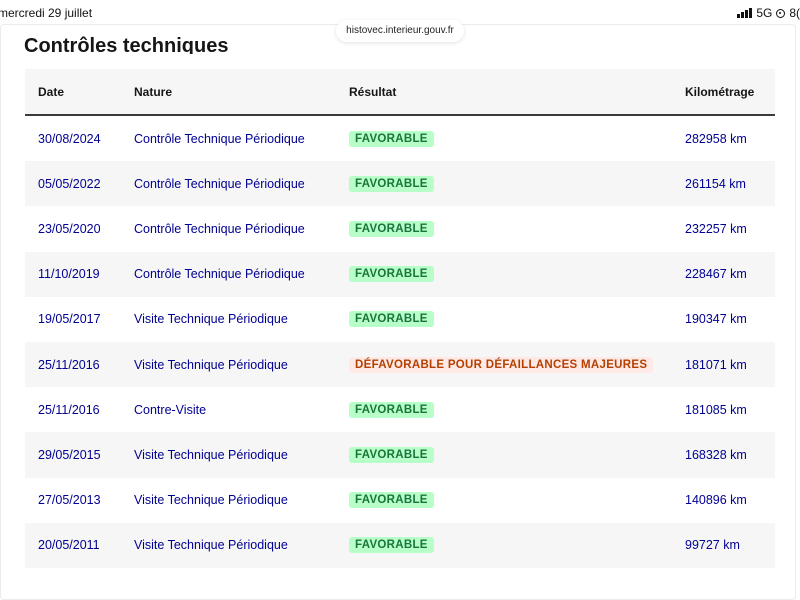 The width and height of the screenshot is (800, 600). Describe the element at coordinates (400, 31) in the screenshot. I see `url-bar: histovec.interieur.gouv.fr` at that location.